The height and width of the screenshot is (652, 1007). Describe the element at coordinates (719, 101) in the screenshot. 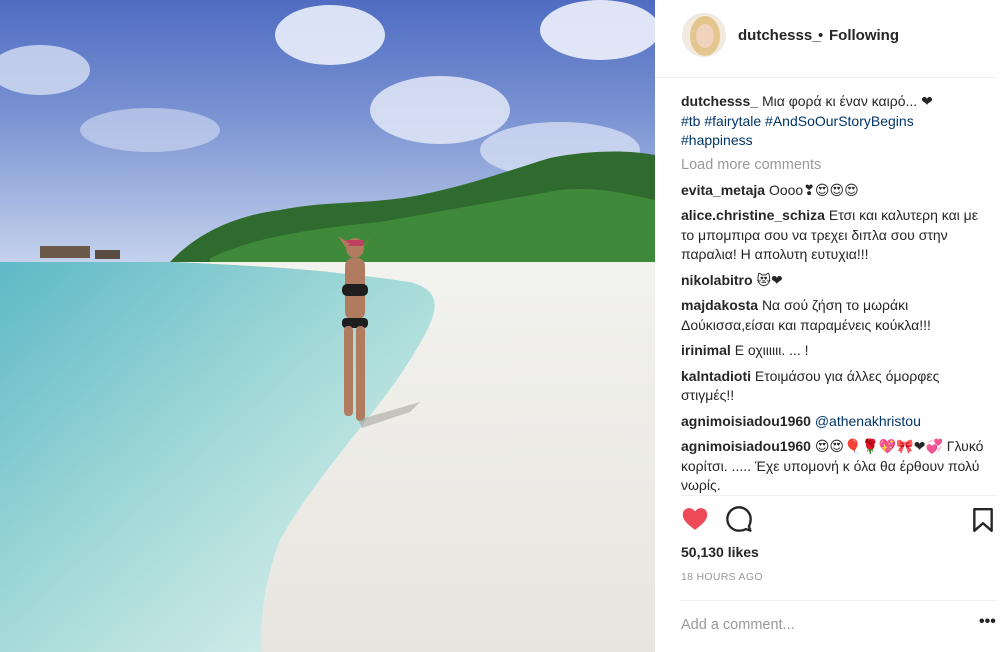

I see `caption-username: dutchesss_` at that location.